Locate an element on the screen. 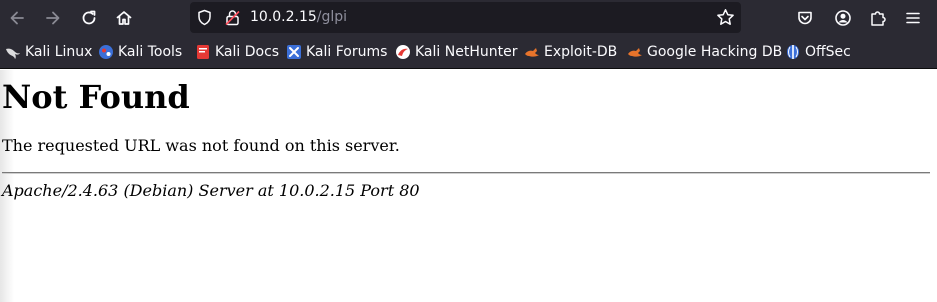 This screenshot has height=302, width=937. shield-icon is located at coordinates (204, 17).